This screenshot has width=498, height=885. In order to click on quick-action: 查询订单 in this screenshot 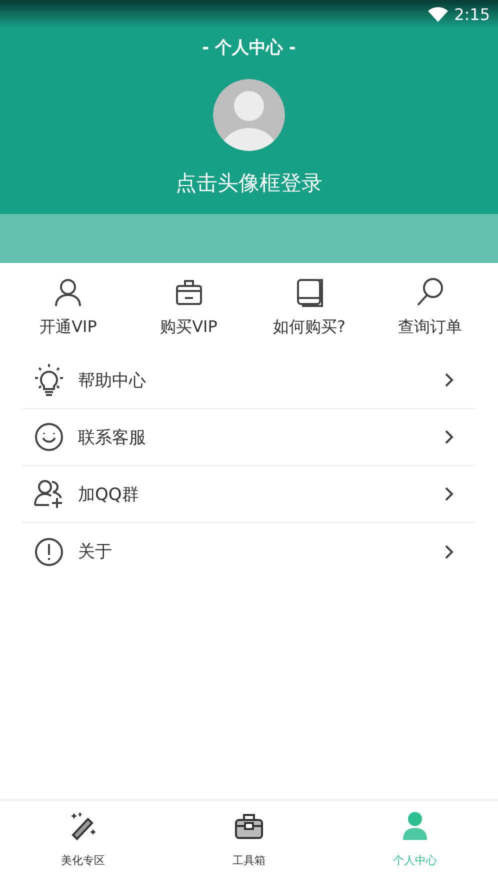, I will do `click(429, 307)`.